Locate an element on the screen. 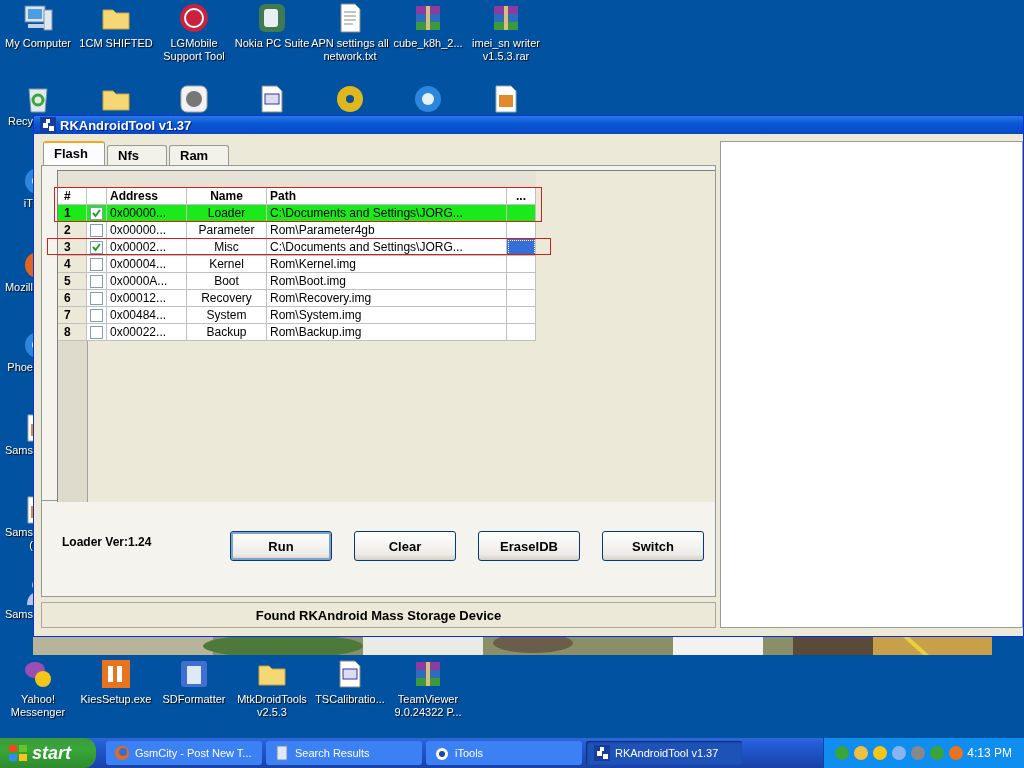 The image size is (1024, 768). table-row: 6 0x00012... Recovery Rom\Recovery.img is located at coordinates (297, 298).